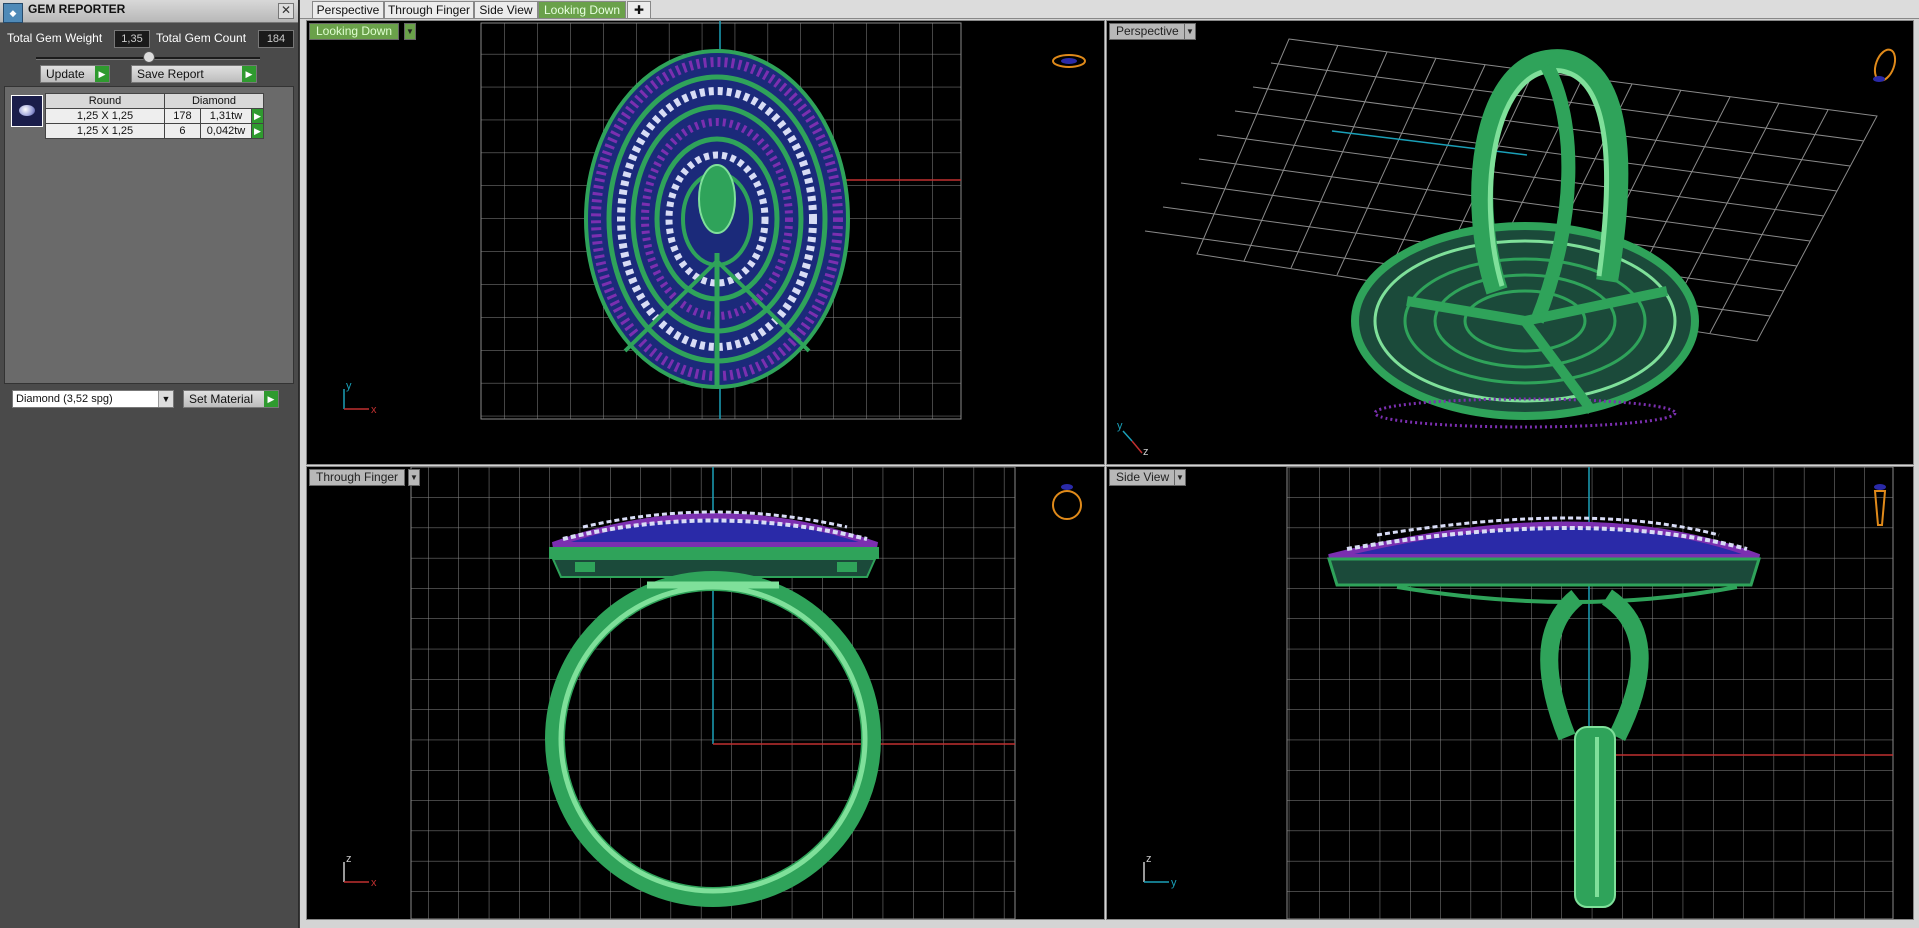 Image resolution: width=1919 pixels, height=928 pixels. I want to click on set-material-button: Set Material ▶, so click(231, 399).